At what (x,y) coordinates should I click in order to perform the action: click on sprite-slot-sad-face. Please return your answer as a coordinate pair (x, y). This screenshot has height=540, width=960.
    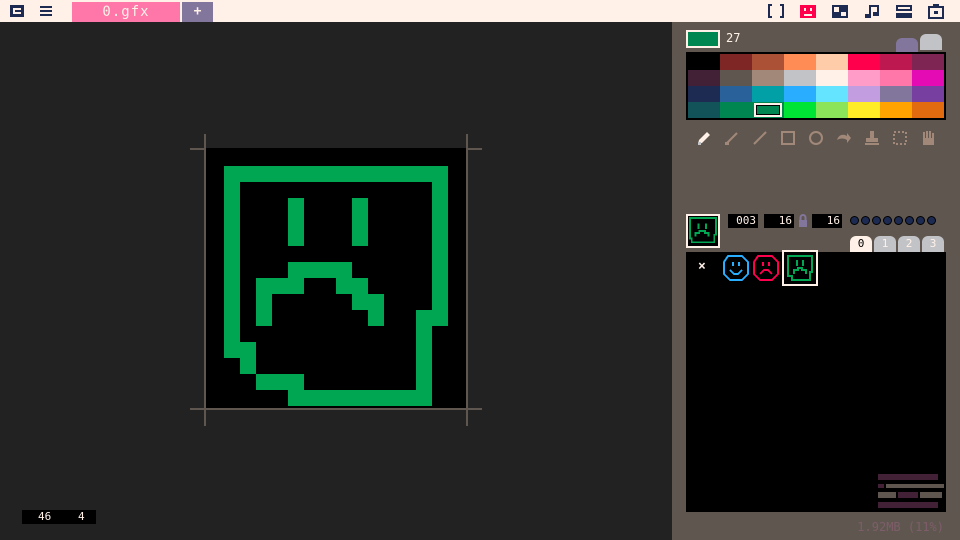
    Looking at the image, I should click on (766, 268).